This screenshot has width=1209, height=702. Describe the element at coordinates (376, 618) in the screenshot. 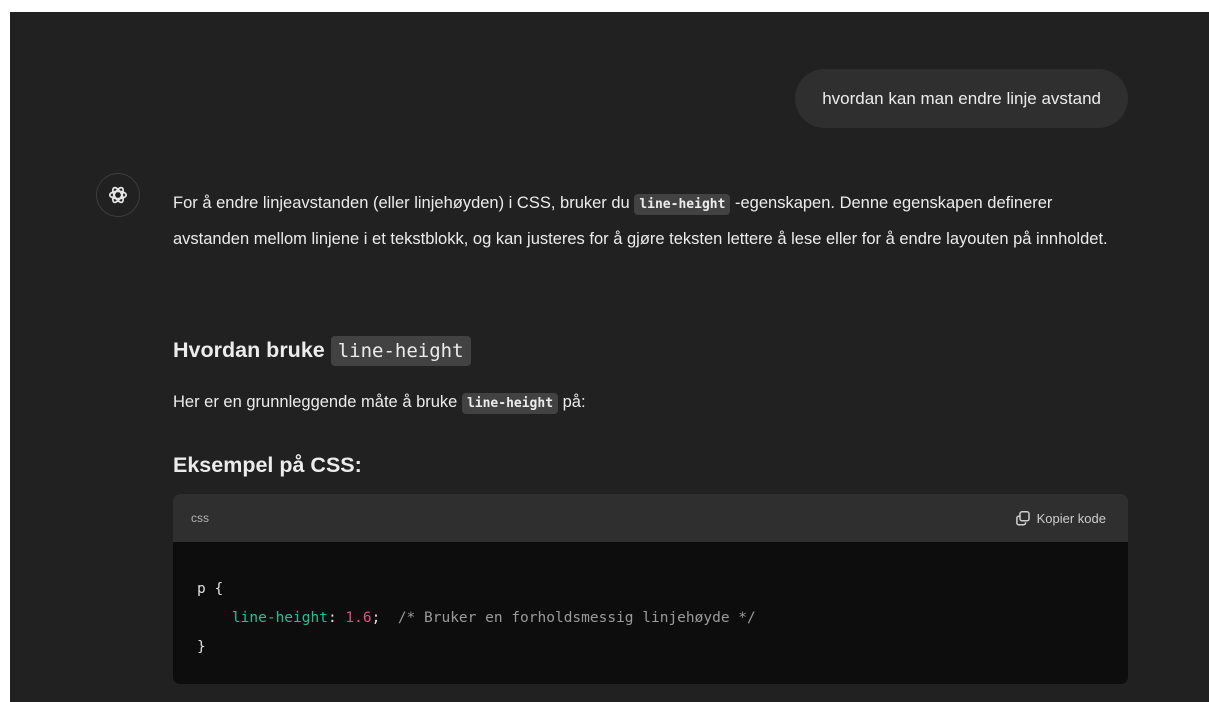

I see `code-semicolon: ;` at that location.